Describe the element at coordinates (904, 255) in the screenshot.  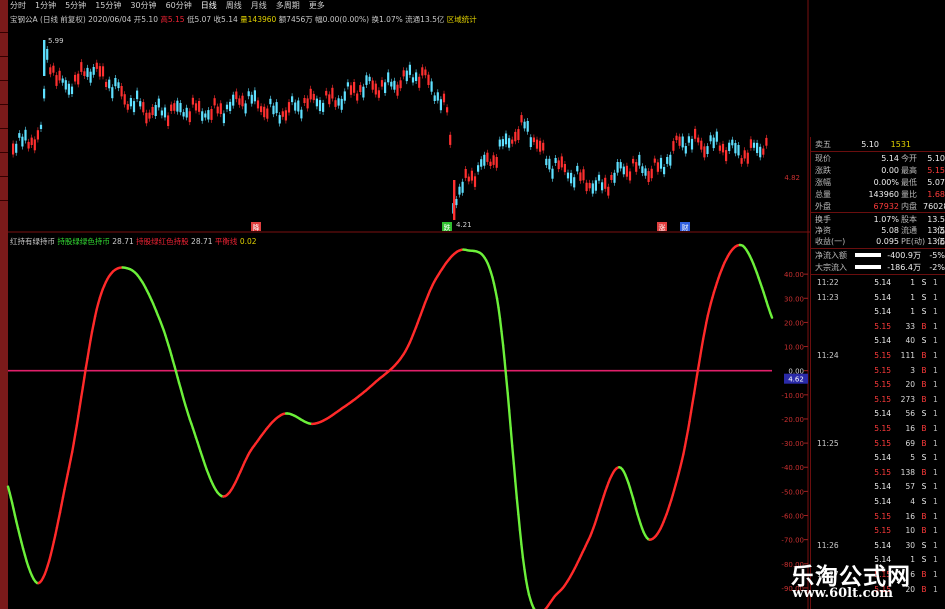
I see `flow-value: -400.9万` at that location.